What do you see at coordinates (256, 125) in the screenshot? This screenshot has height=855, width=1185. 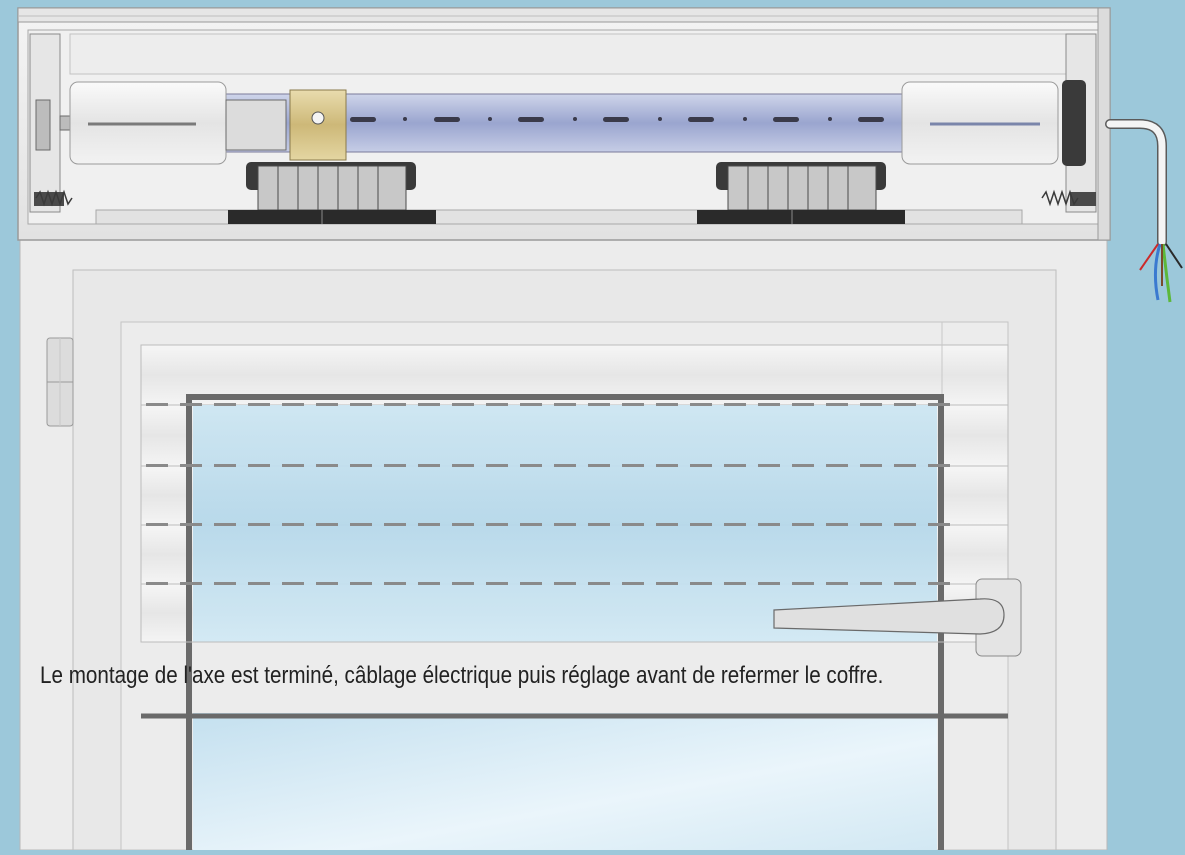 I see `motor-head` at bounding box center [256, 125].